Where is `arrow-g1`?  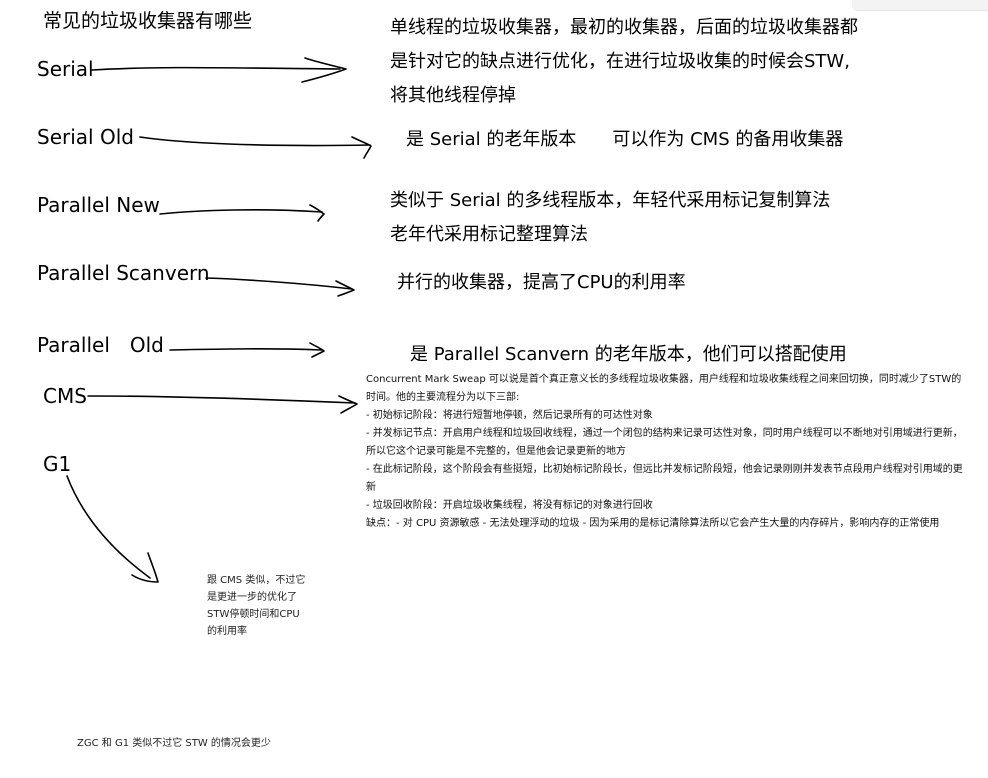 arrow-g1 is located at coordinates (112, 529).